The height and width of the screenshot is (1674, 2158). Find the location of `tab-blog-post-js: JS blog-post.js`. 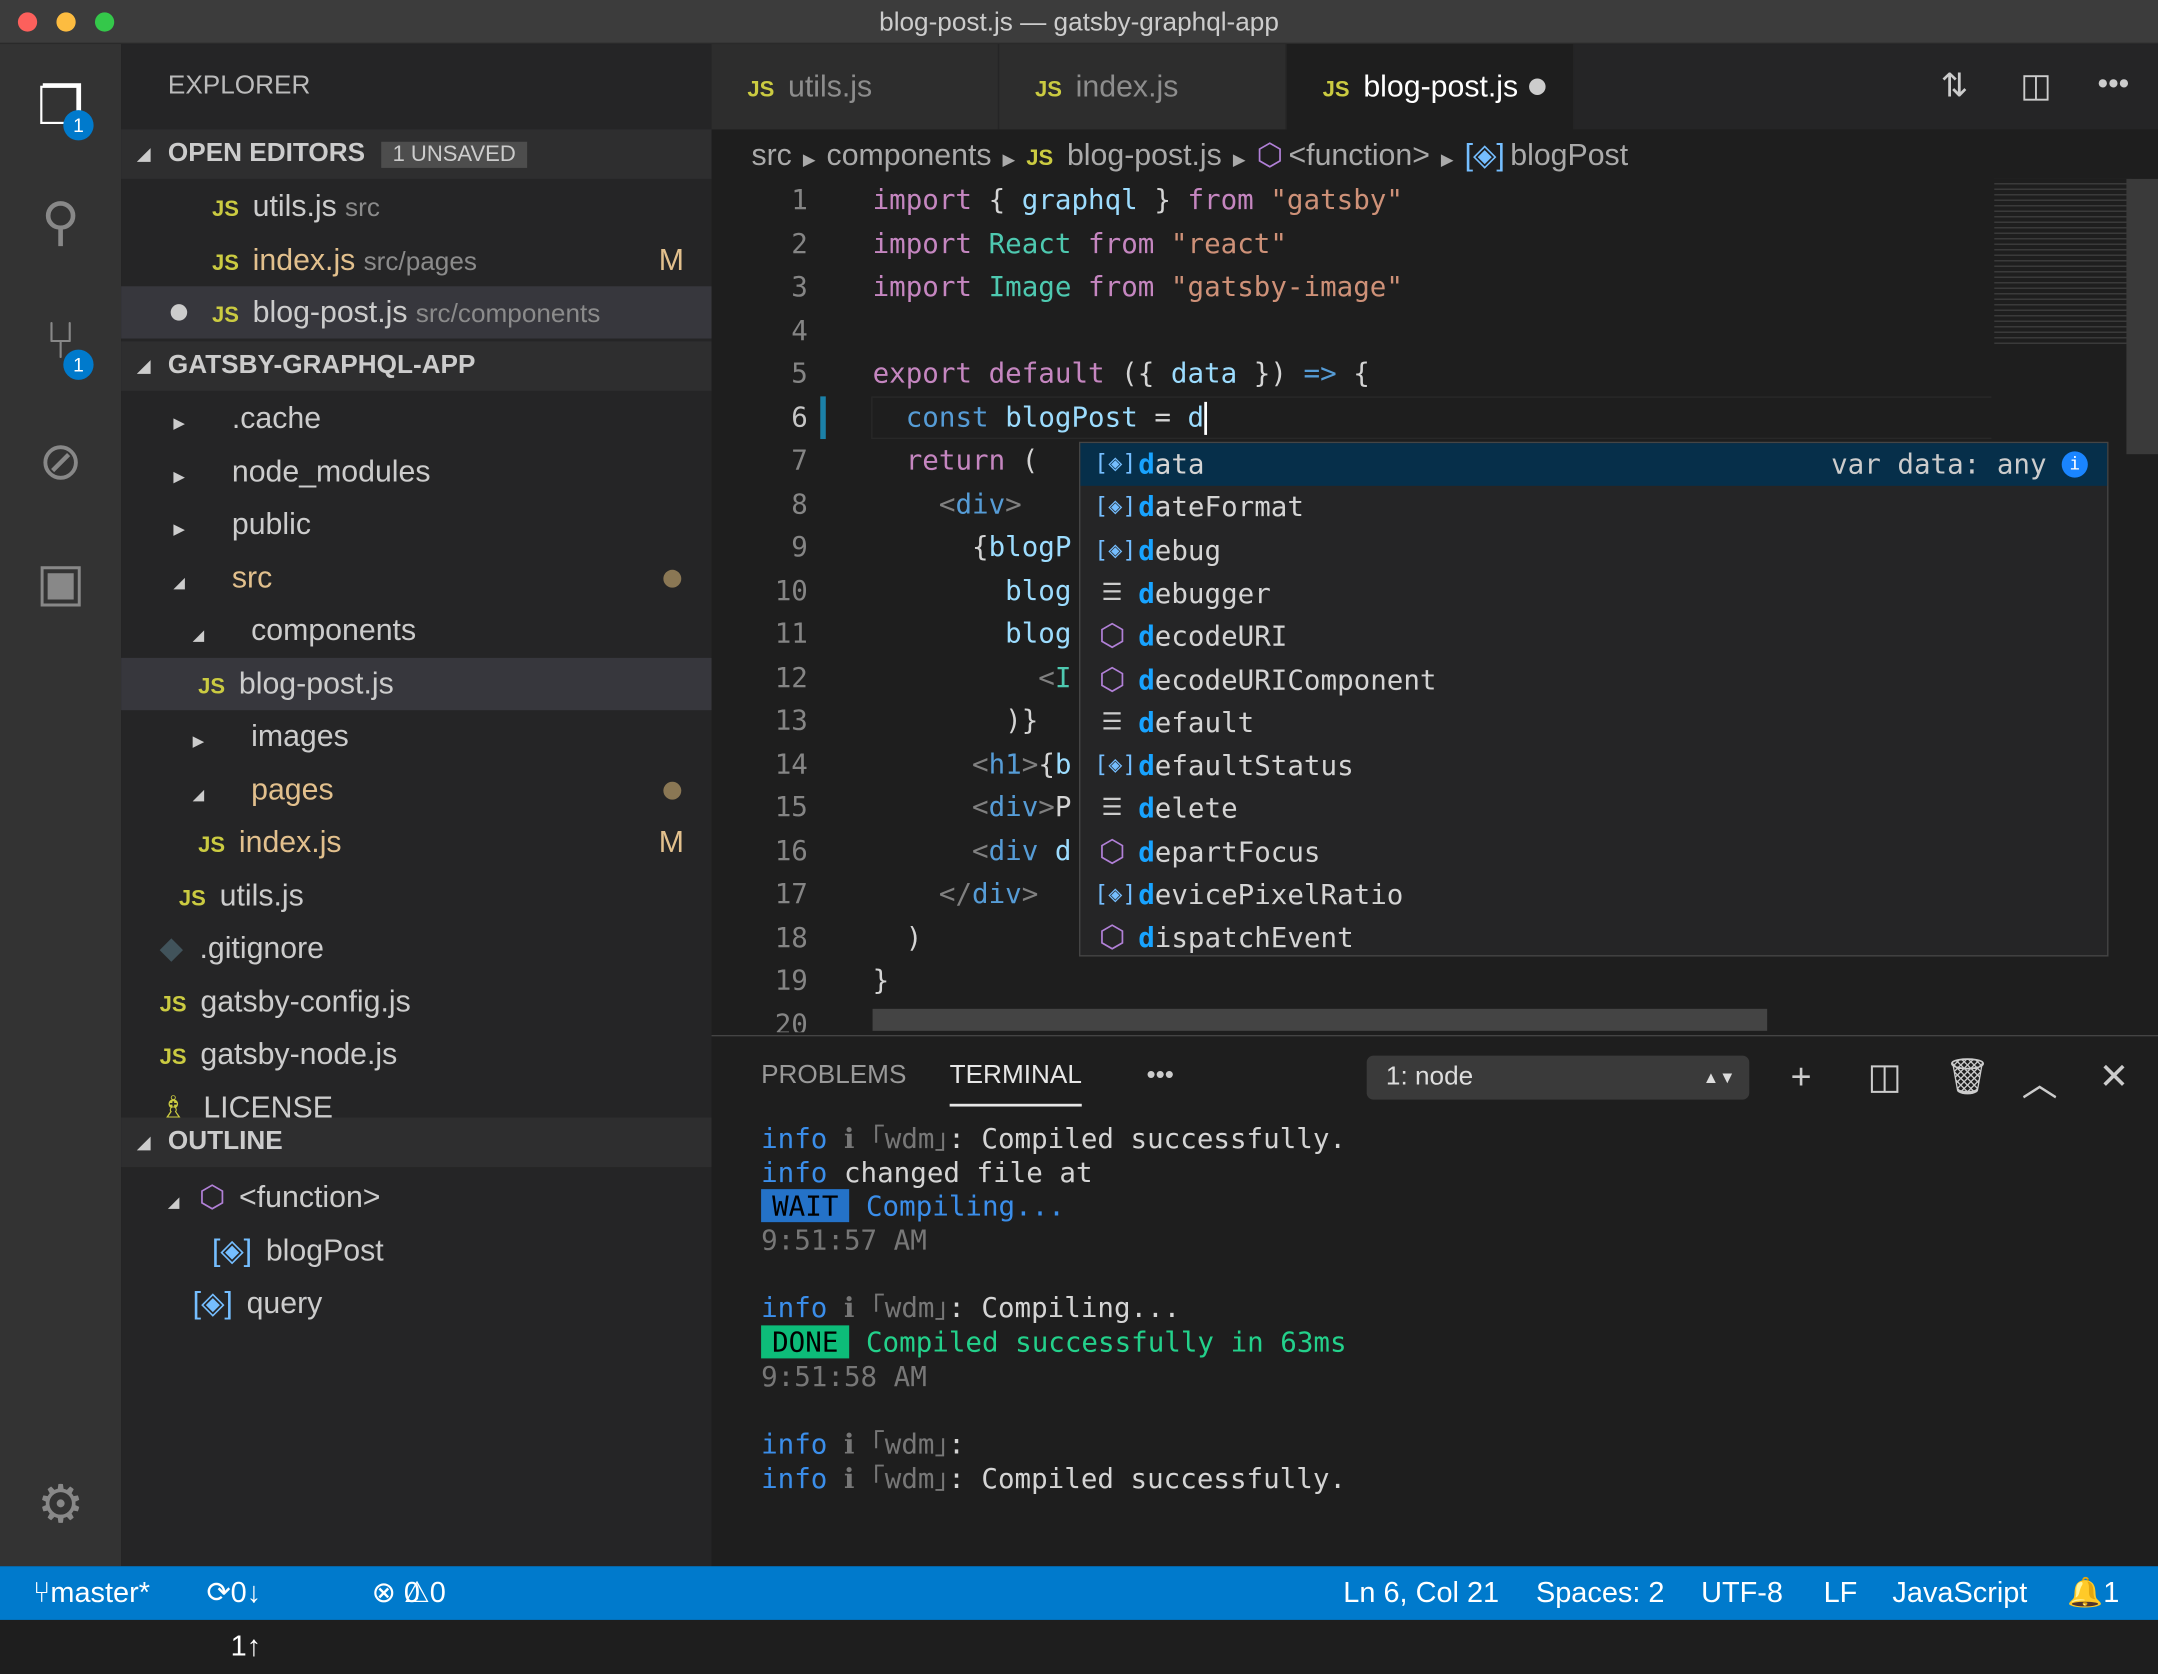

tab-blog-post-js: JS blog-post.js is located at coordinates (1430, 87).